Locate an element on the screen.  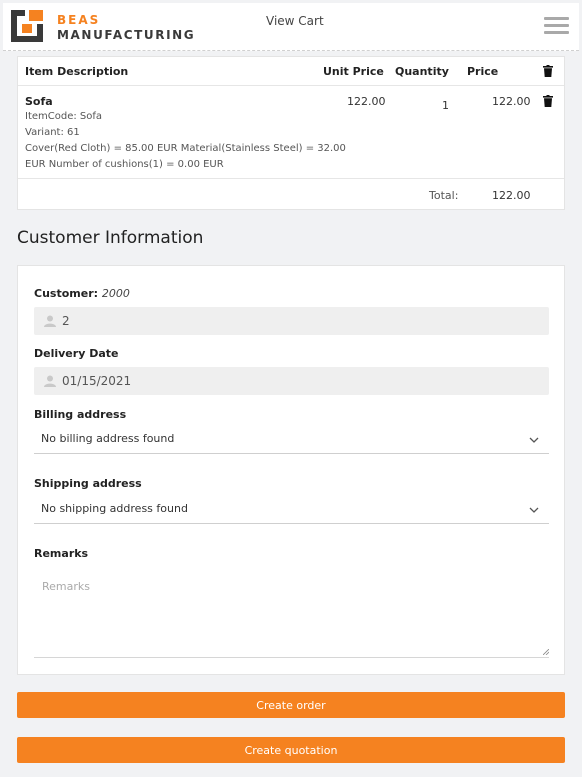
shipping-address-select: No shipping address found is located at coordinates (291, 511).